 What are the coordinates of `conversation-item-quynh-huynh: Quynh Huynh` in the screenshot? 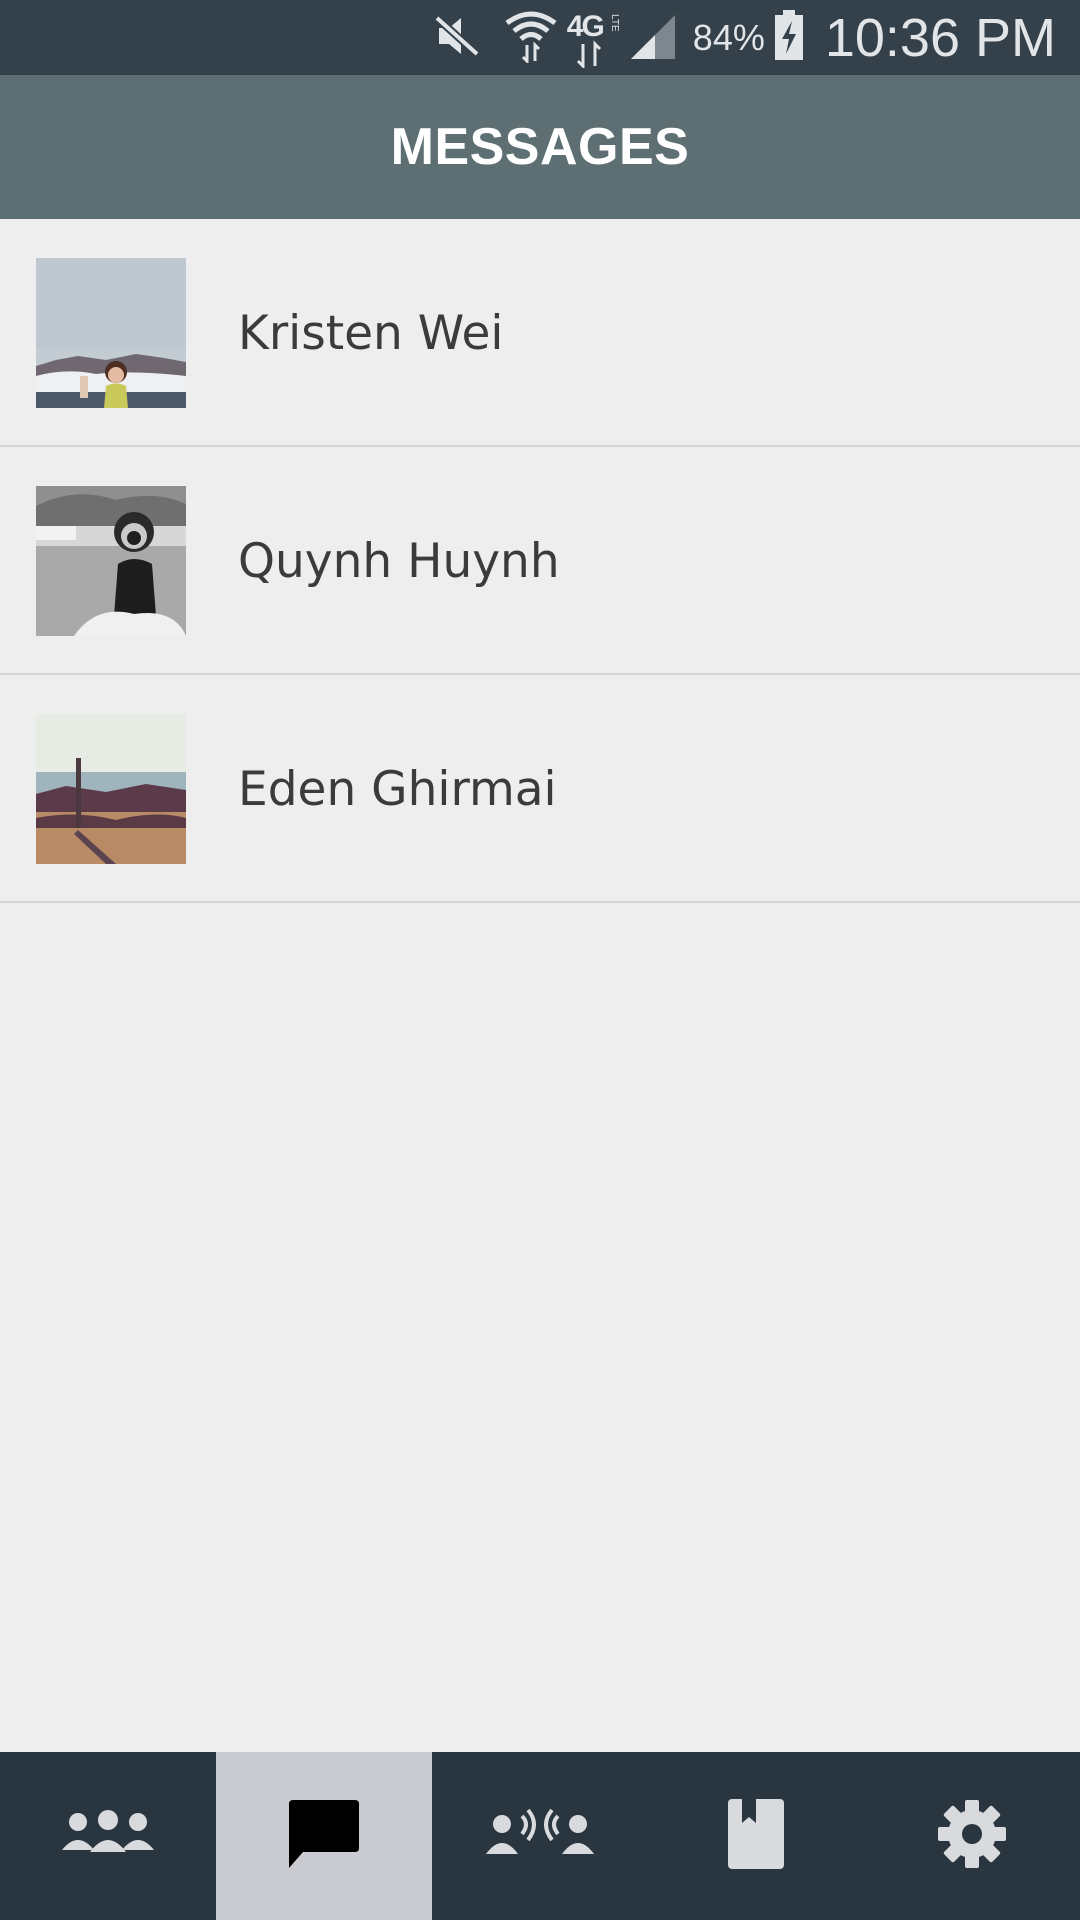 It's located at (540, 561).